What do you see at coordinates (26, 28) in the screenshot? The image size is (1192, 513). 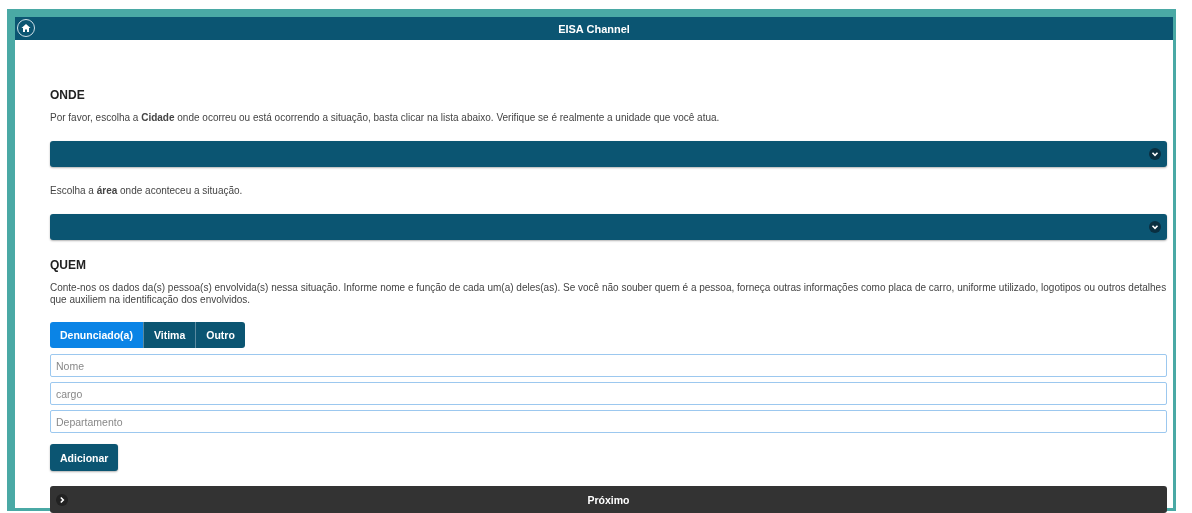 I see `home-icon` at bounding box center [26, 28].